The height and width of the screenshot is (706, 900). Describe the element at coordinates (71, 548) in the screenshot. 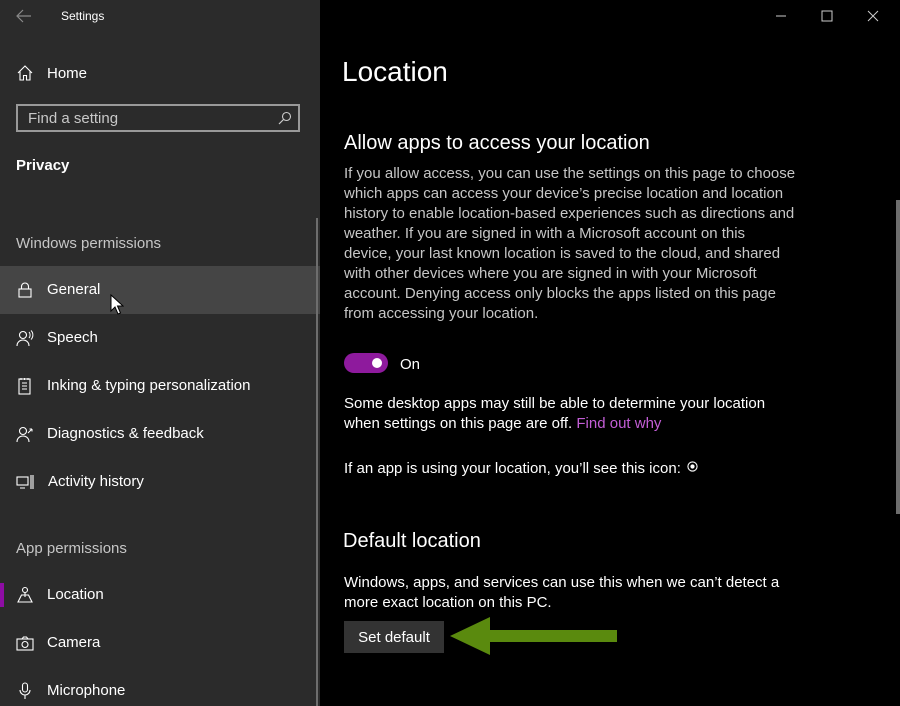

I see `group-header-app-permissions: App permissions` at that location.